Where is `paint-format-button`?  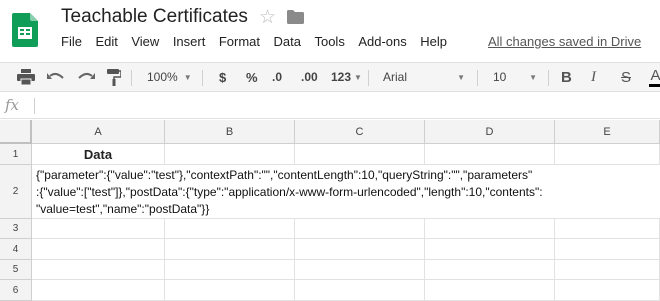
paint-format-button is located at coordinates (114, 77).